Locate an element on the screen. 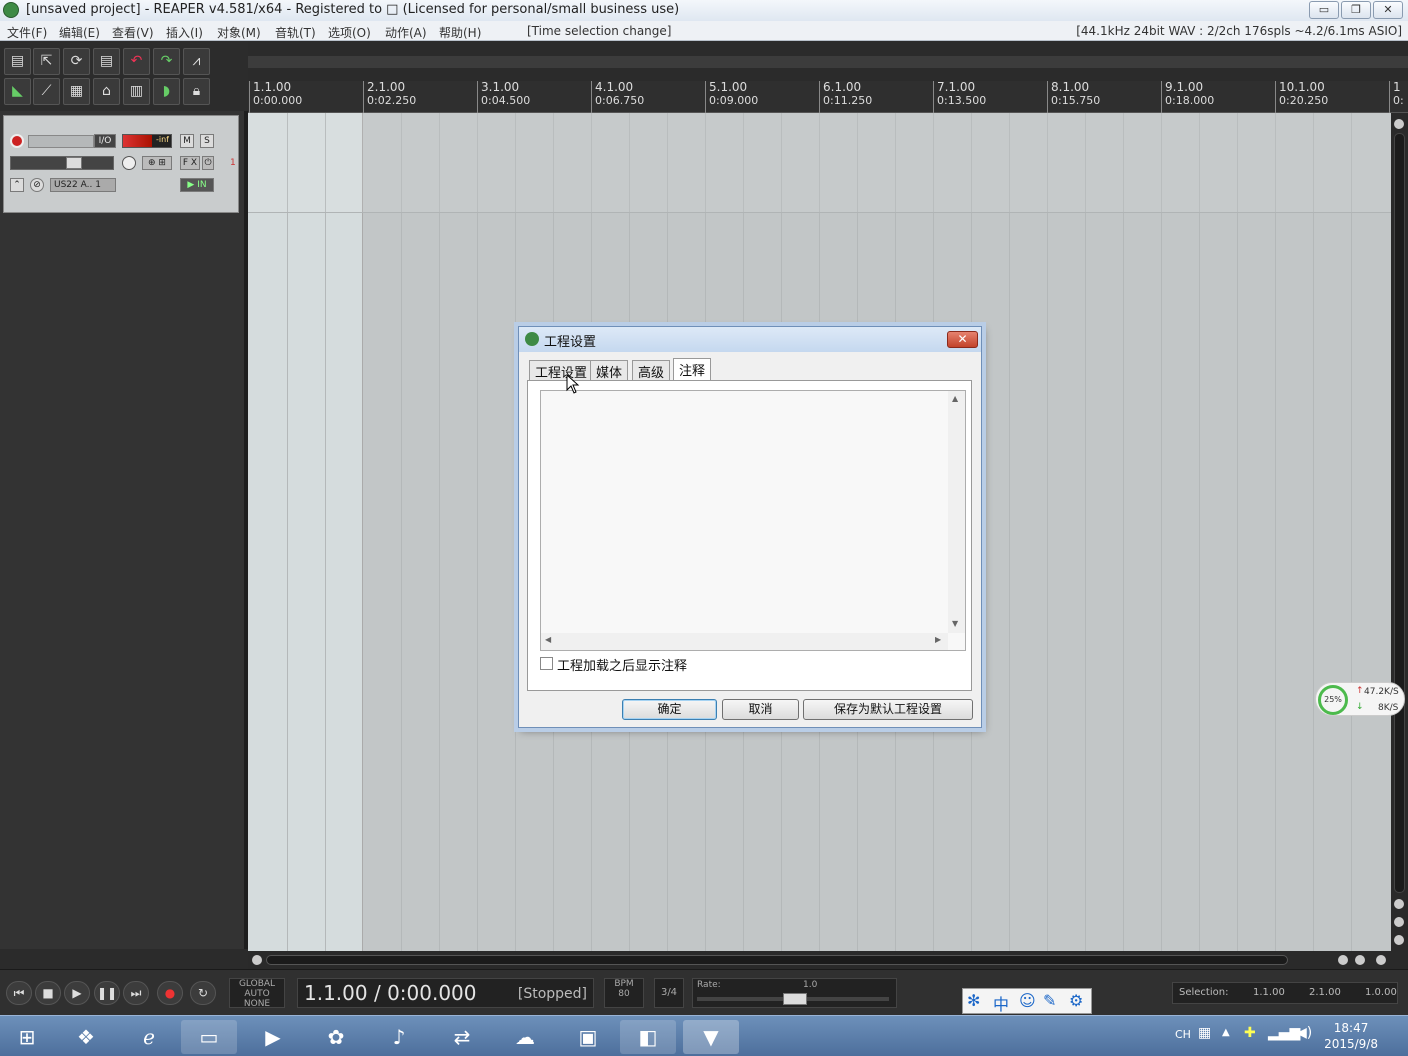 Image resolution: width=1408 pixels, height=1056 pixels. vertical-scroll-thumb is located at coordinates (1399, 513).